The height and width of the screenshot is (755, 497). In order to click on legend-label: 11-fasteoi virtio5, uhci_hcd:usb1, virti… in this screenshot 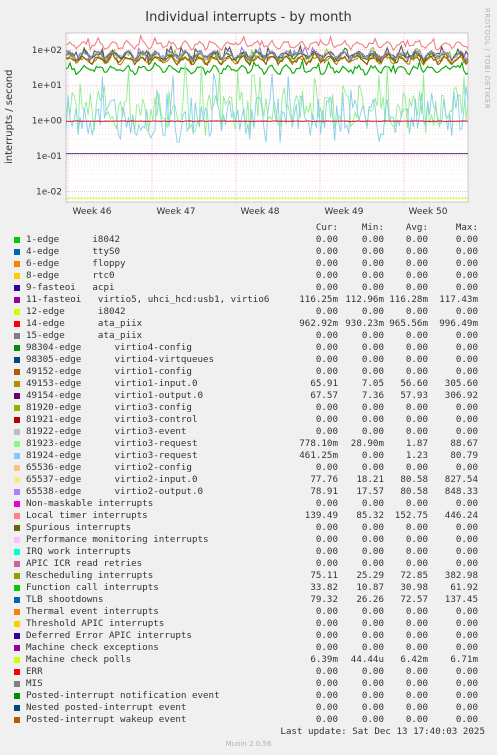, I will do `click(148, 299)`.